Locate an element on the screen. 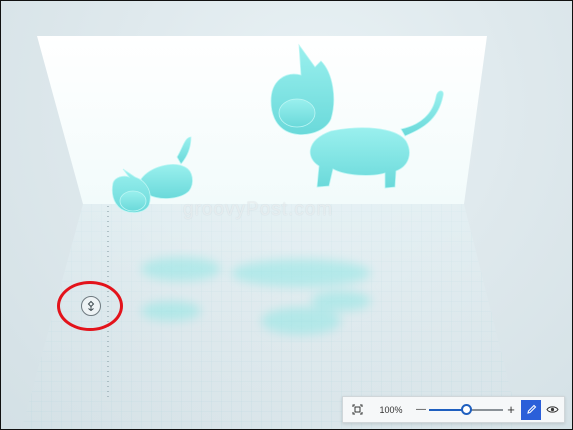 The height and width of the screenshot is (430, 573). eye-icon is located at coordinates (552, 409).